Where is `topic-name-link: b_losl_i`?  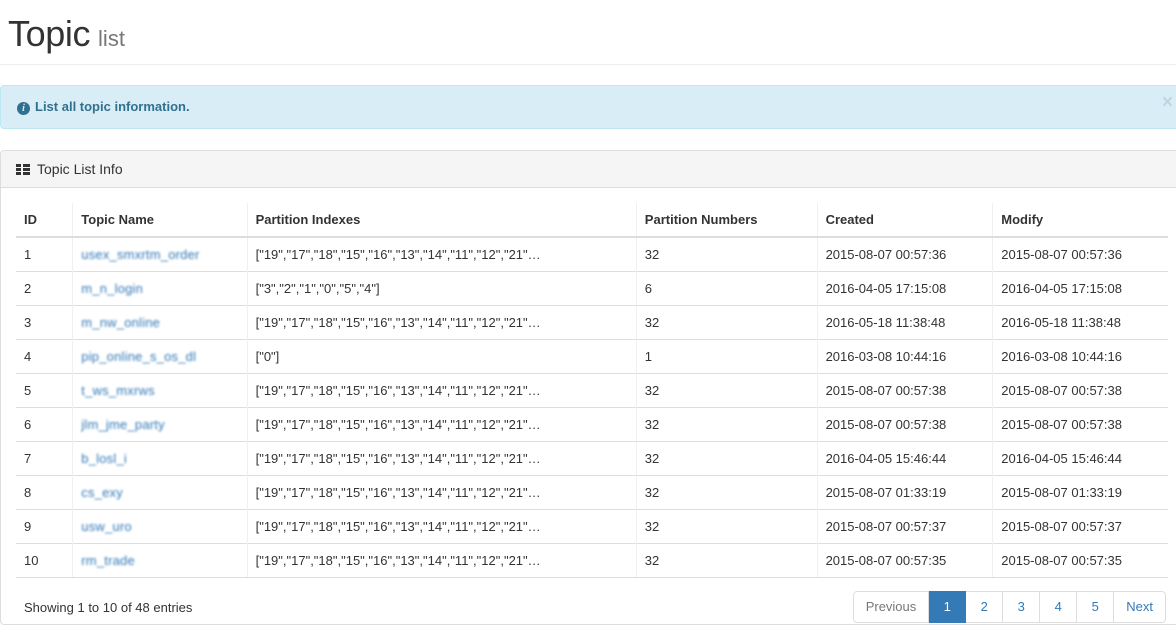 topic-name-link: b_losl_i is located at coordinates (104, 458).